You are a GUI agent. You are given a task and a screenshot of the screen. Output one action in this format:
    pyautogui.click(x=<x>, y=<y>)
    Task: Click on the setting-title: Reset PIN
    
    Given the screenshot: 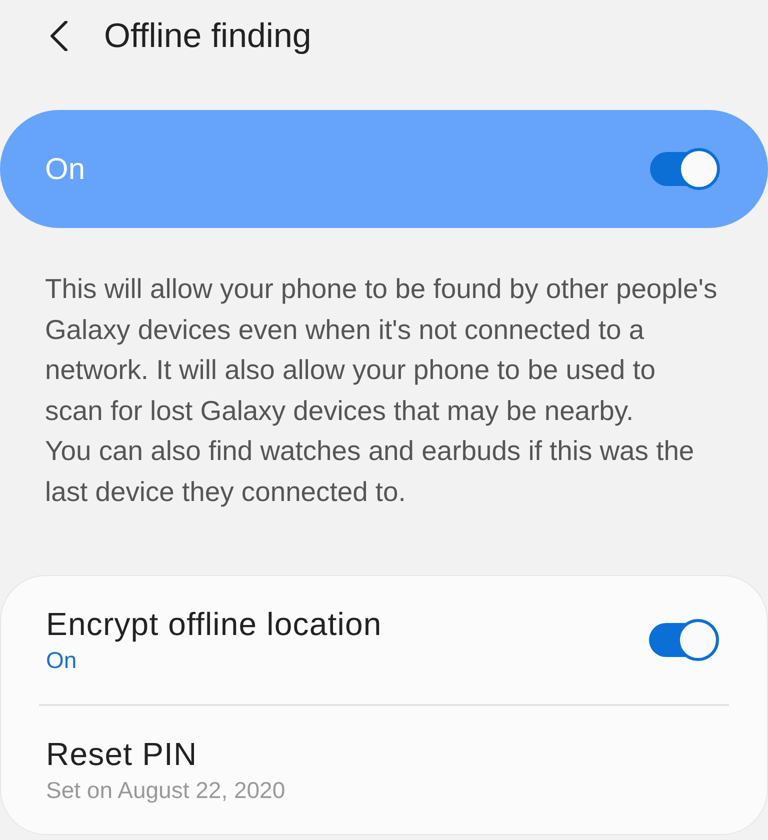 What is the action you would take?
    pyautogui.click(x=122, y=754)
    